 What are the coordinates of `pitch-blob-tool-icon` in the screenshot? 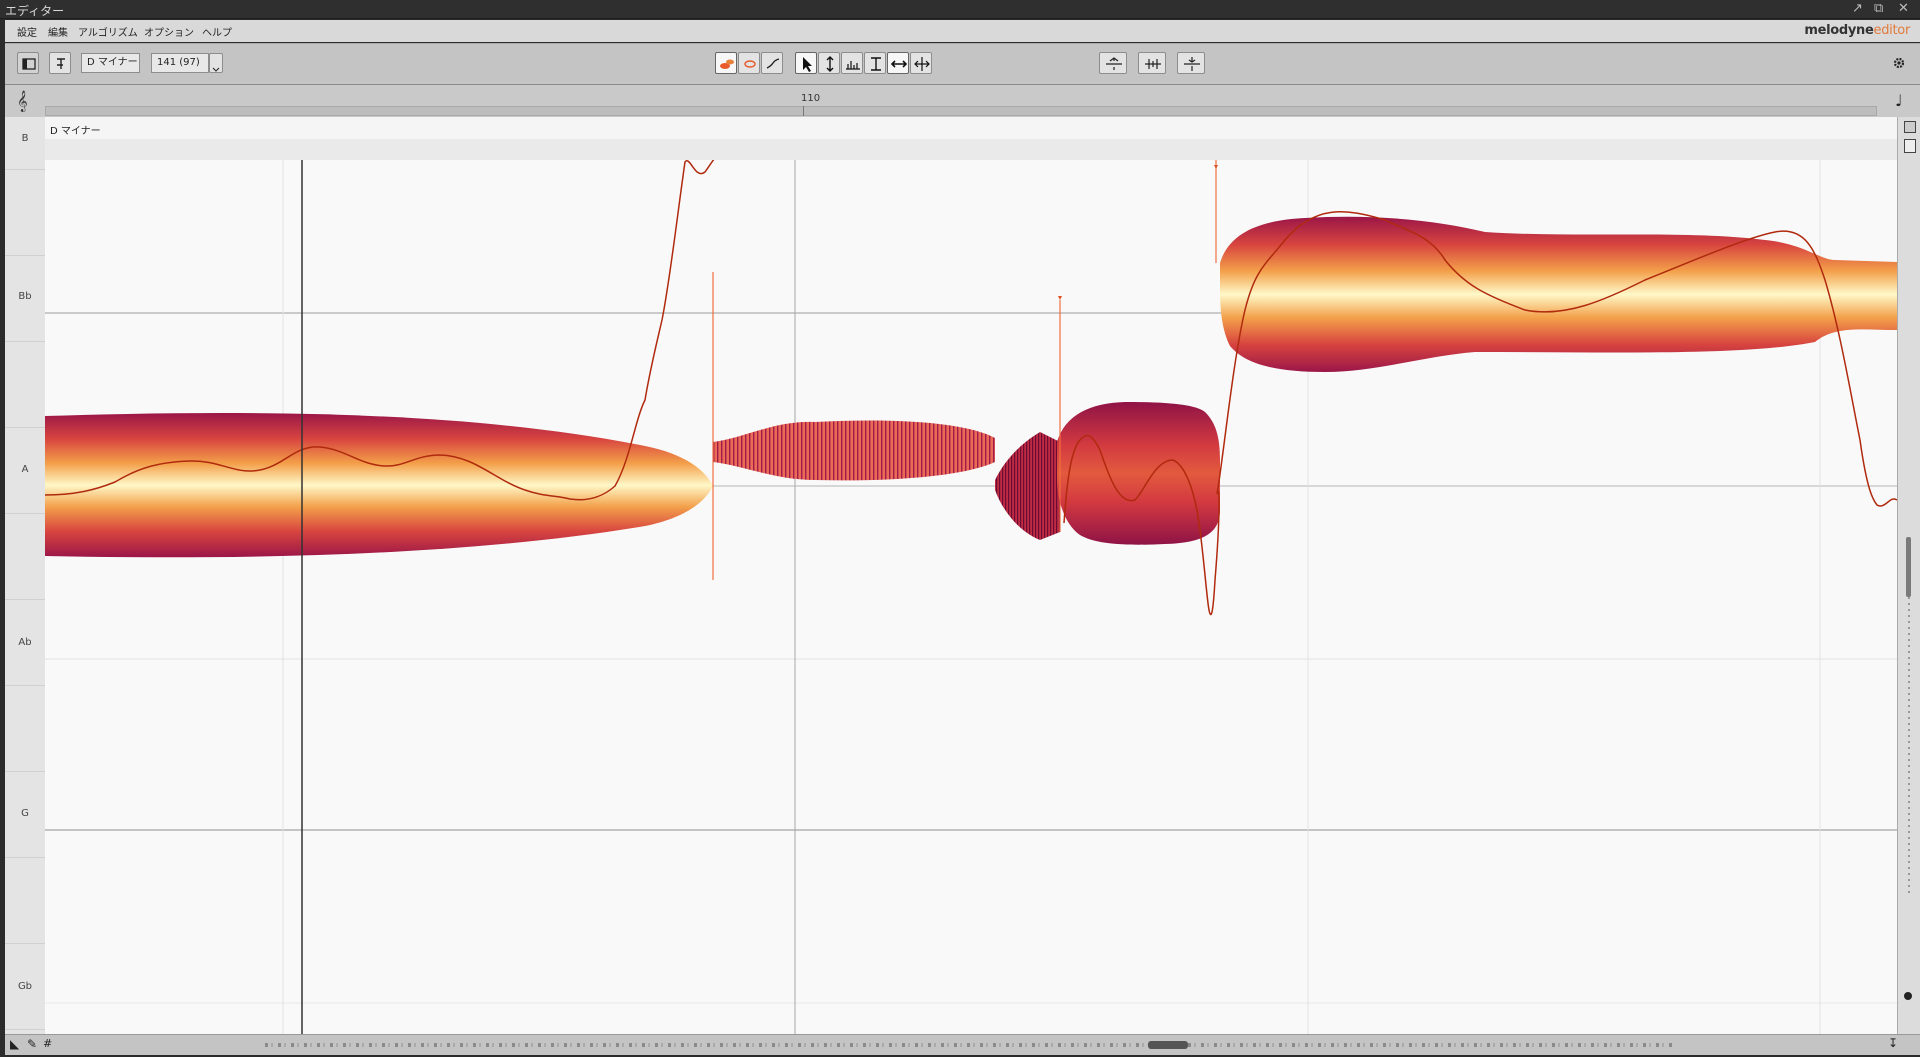 It's located at (727, 64).